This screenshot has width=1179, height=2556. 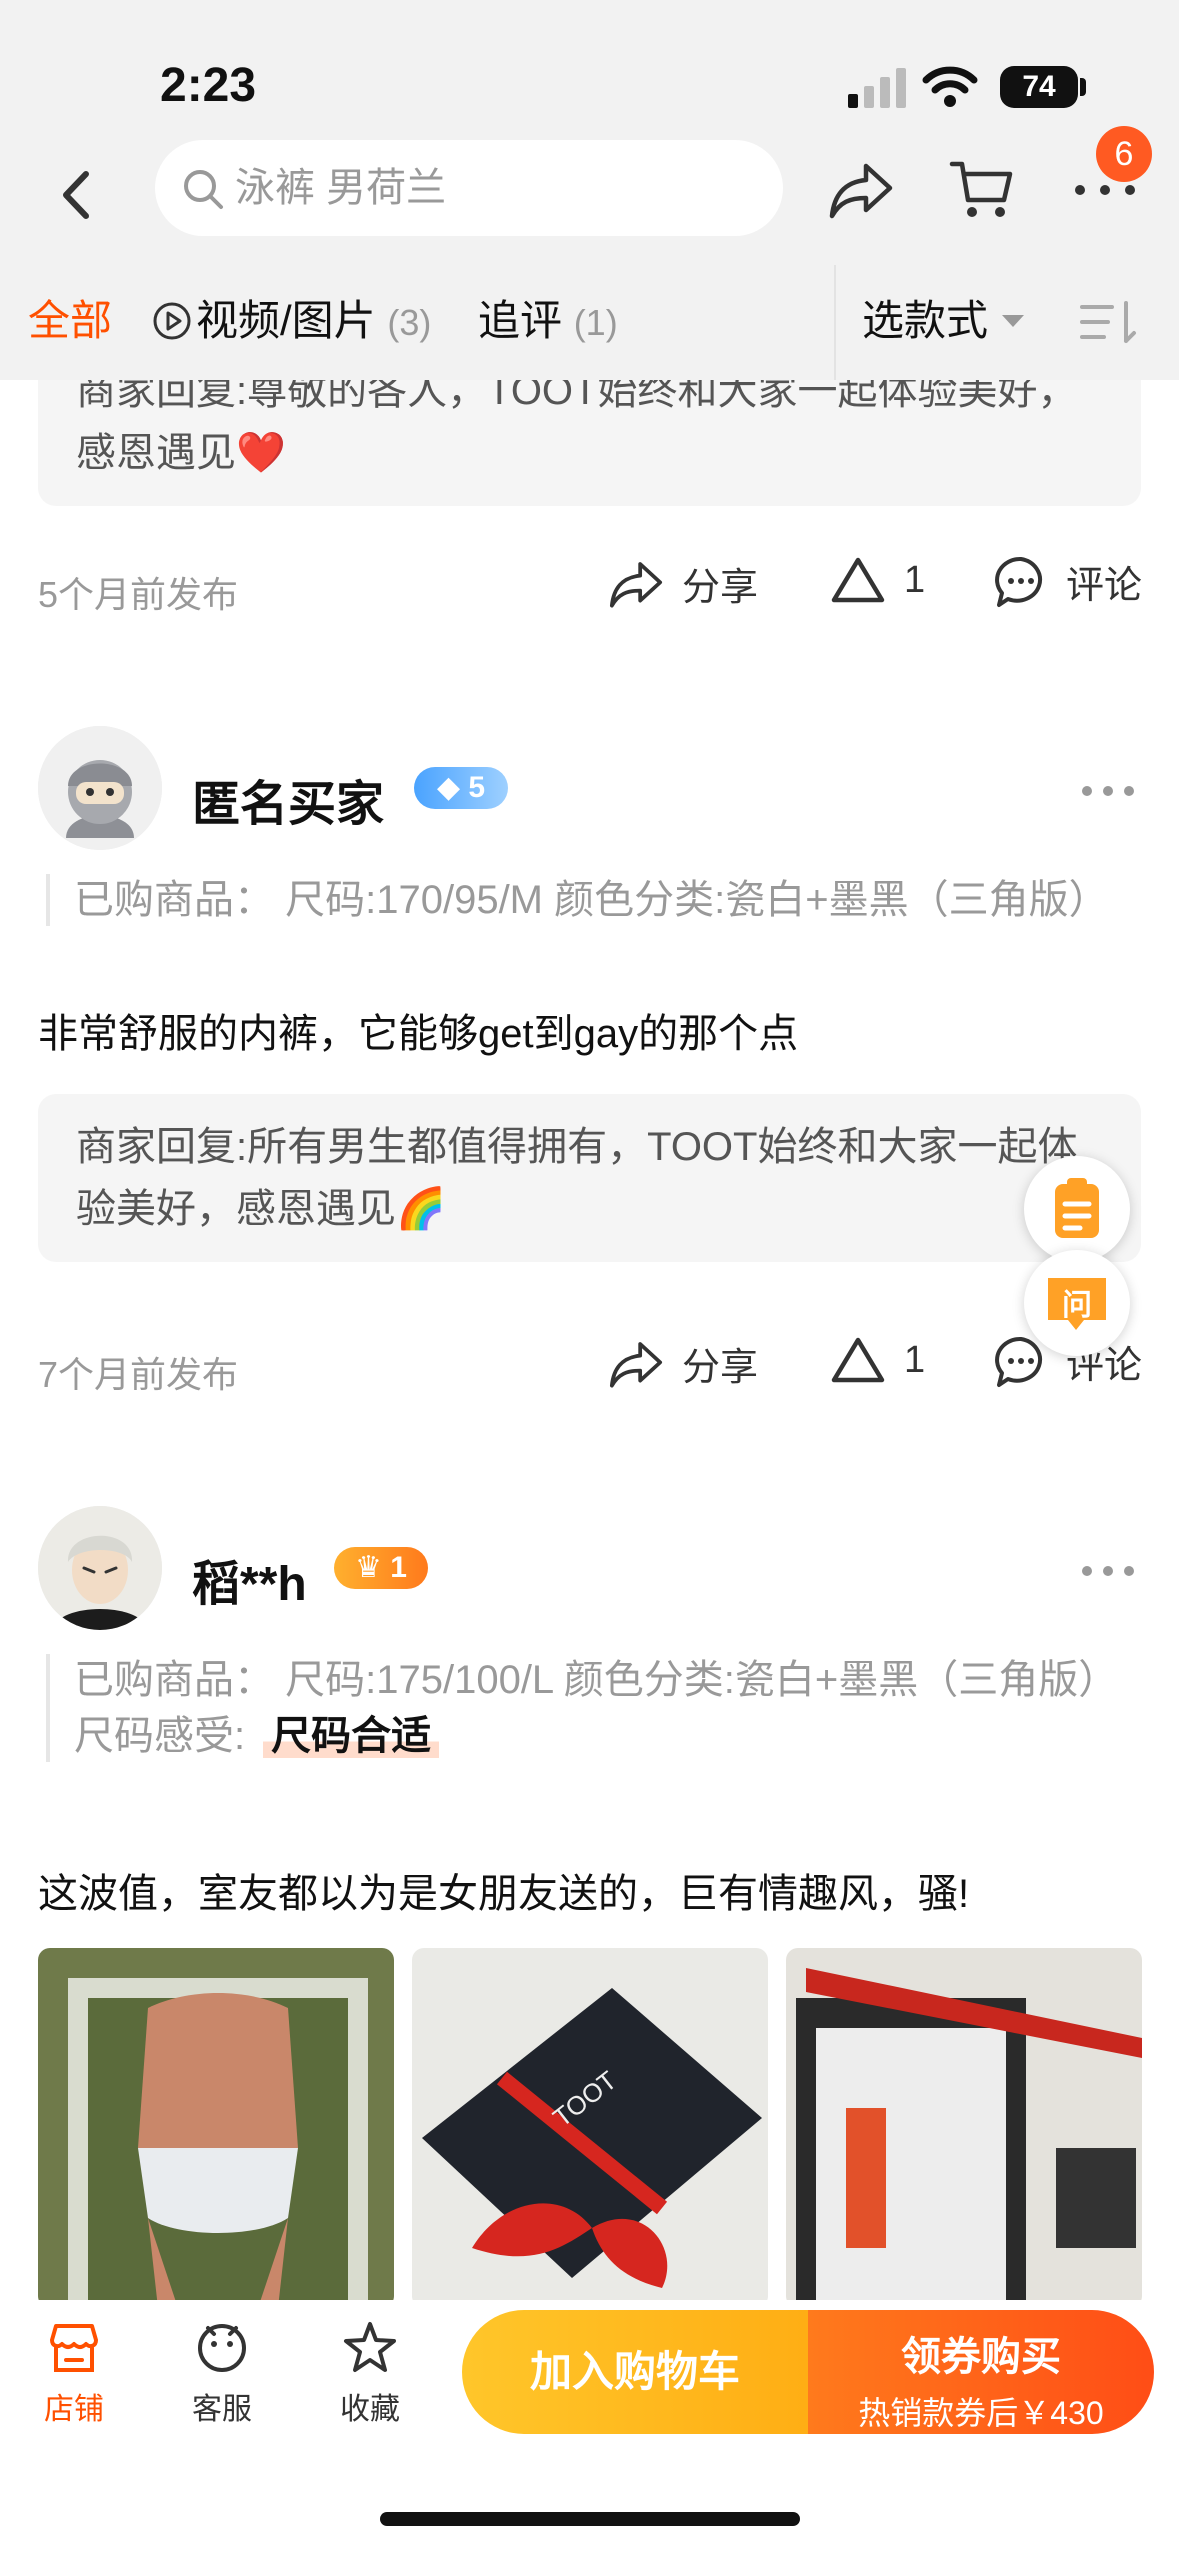 I want to click on merchant-reply: 商家回复:尊敬的各人，TOOT始终和大家一起体验美好，感恩遇见❤️, so click(x=589, y=443).